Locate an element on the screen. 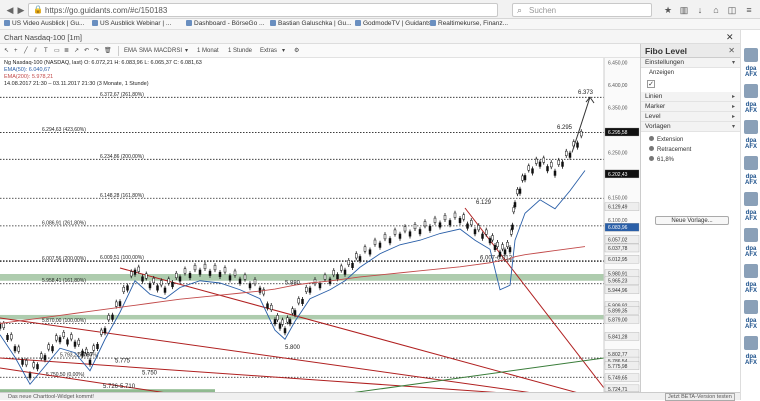 The width and height of the screenshot is (760, 401). menu-icon: ≡ is located at coordinates (749, 10).